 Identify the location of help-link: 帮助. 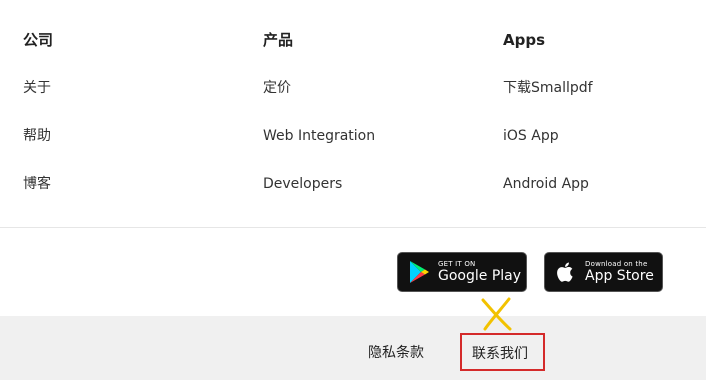
(38, 136).